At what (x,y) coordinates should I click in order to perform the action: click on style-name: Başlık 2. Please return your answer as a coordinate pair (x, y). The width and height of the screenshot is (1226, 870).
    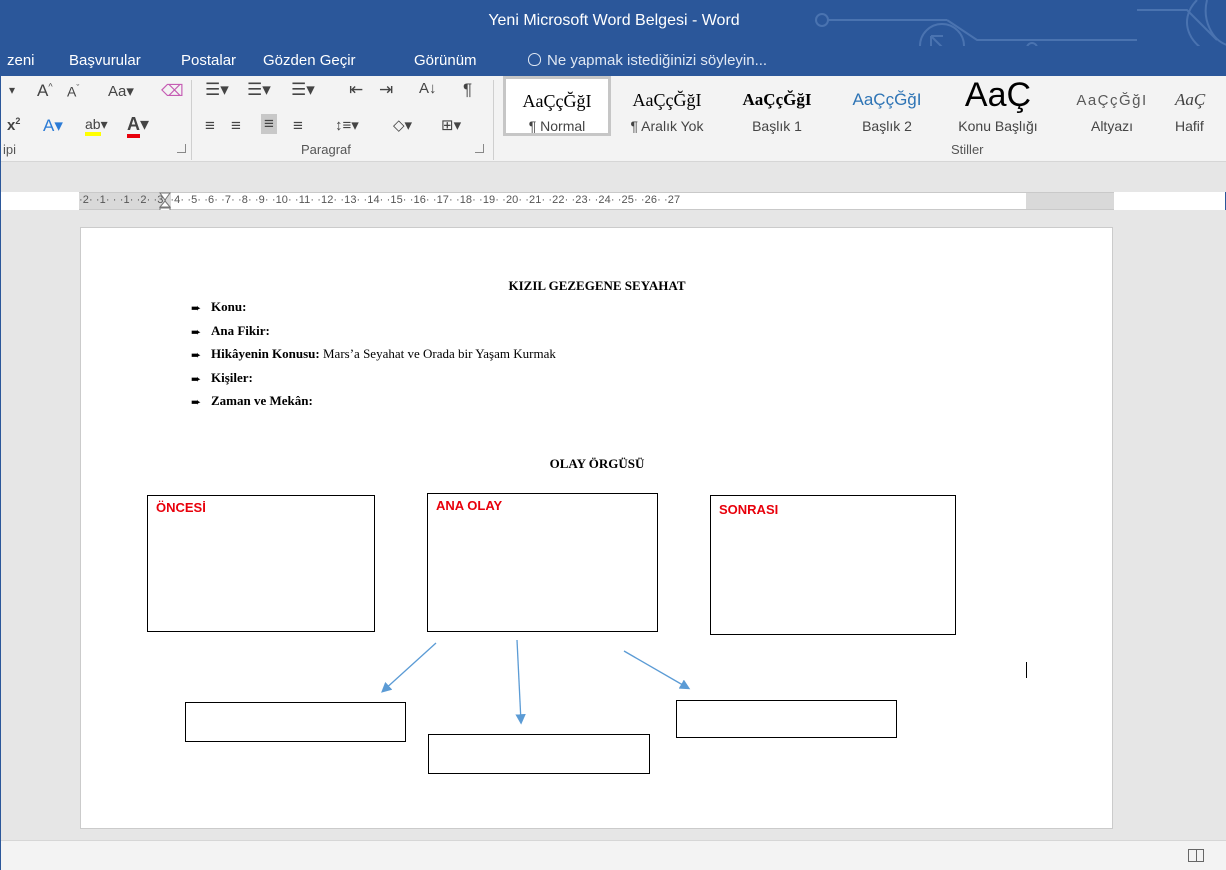
    Looking at the image, I should click on (887, 126).